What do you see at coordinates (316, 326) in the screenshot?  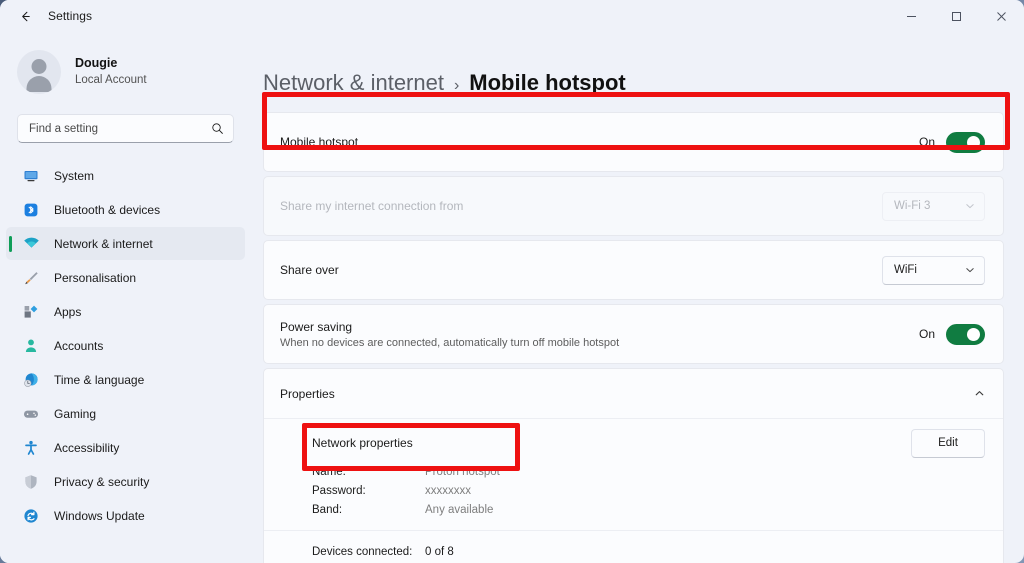 I see `power-saving-label: Power saving` at bounding box center [316, 326].